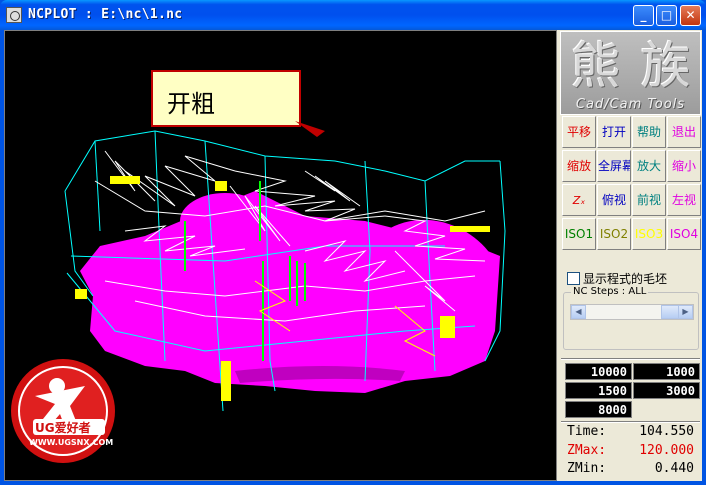 The height and width of the screenshot is (485, 706). I want to click on app-icon, so click(14, 15).